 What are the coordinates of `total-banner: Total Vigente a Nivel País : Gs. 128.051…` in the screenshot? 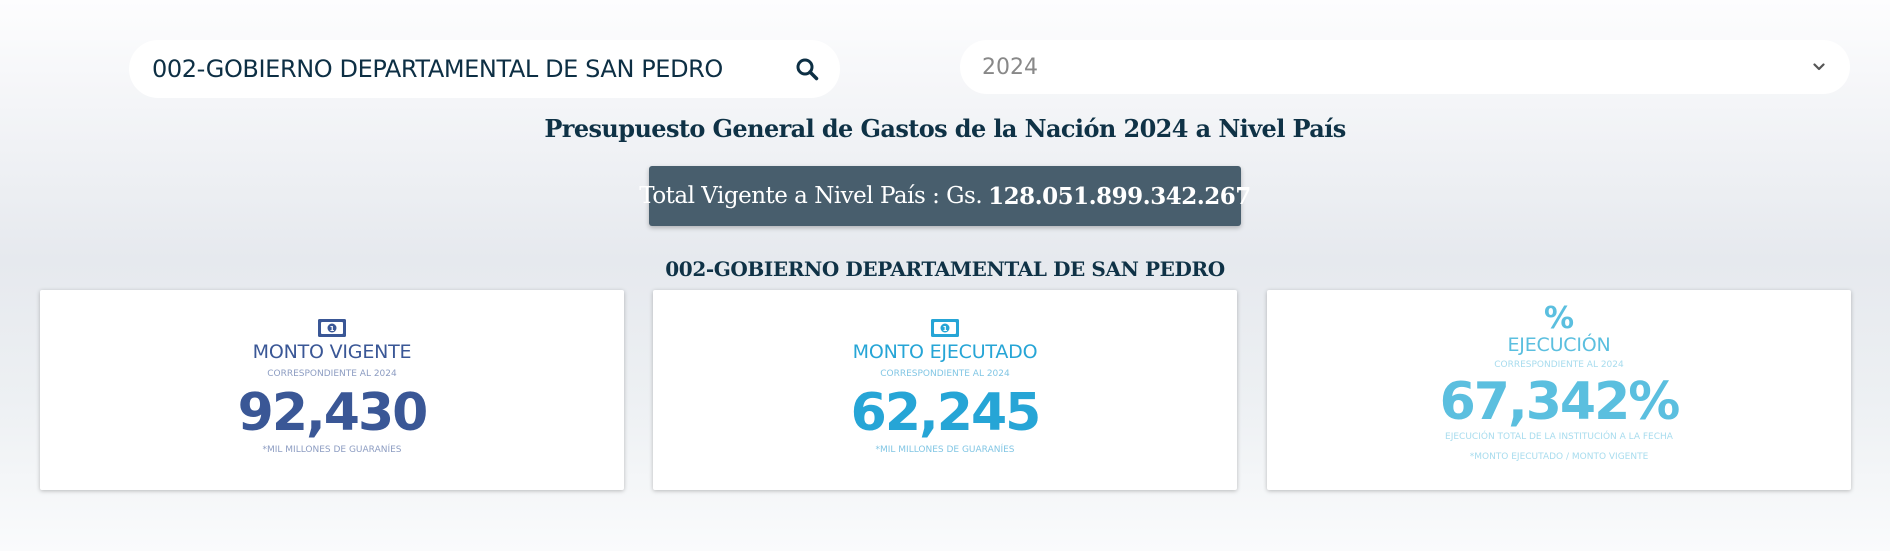 It's located at (945, 196).